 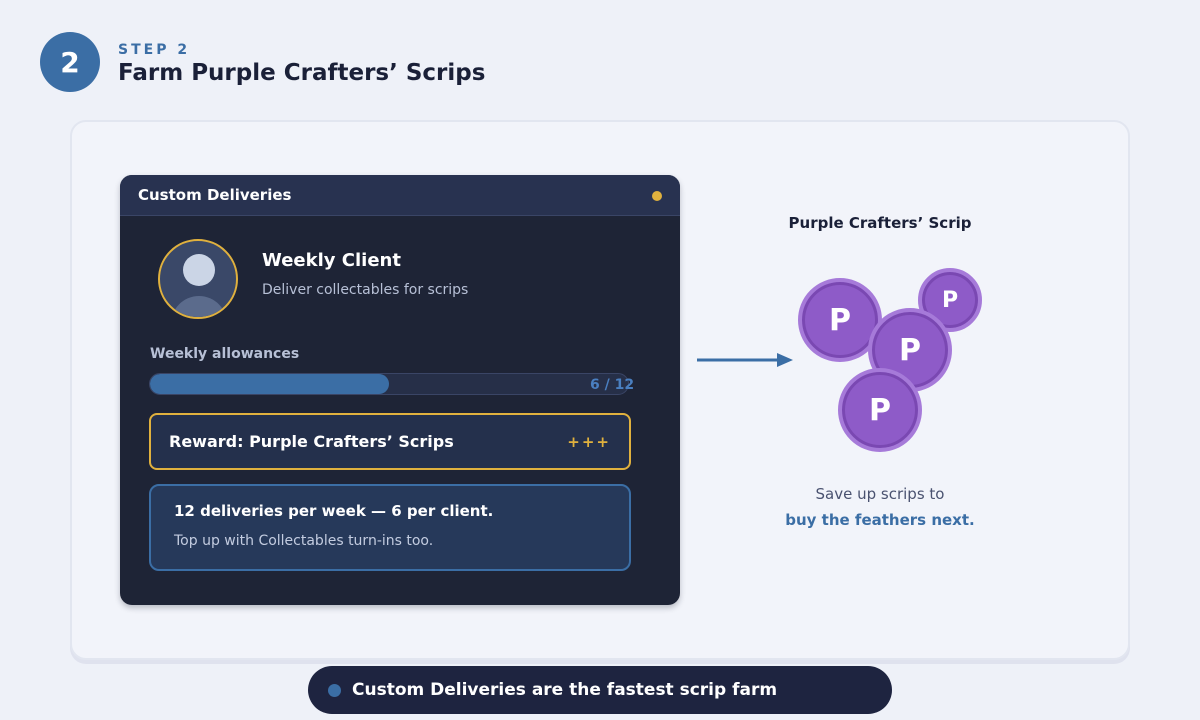 I want to click on scrip-coin-icon: P, so click(x=880, y=410).